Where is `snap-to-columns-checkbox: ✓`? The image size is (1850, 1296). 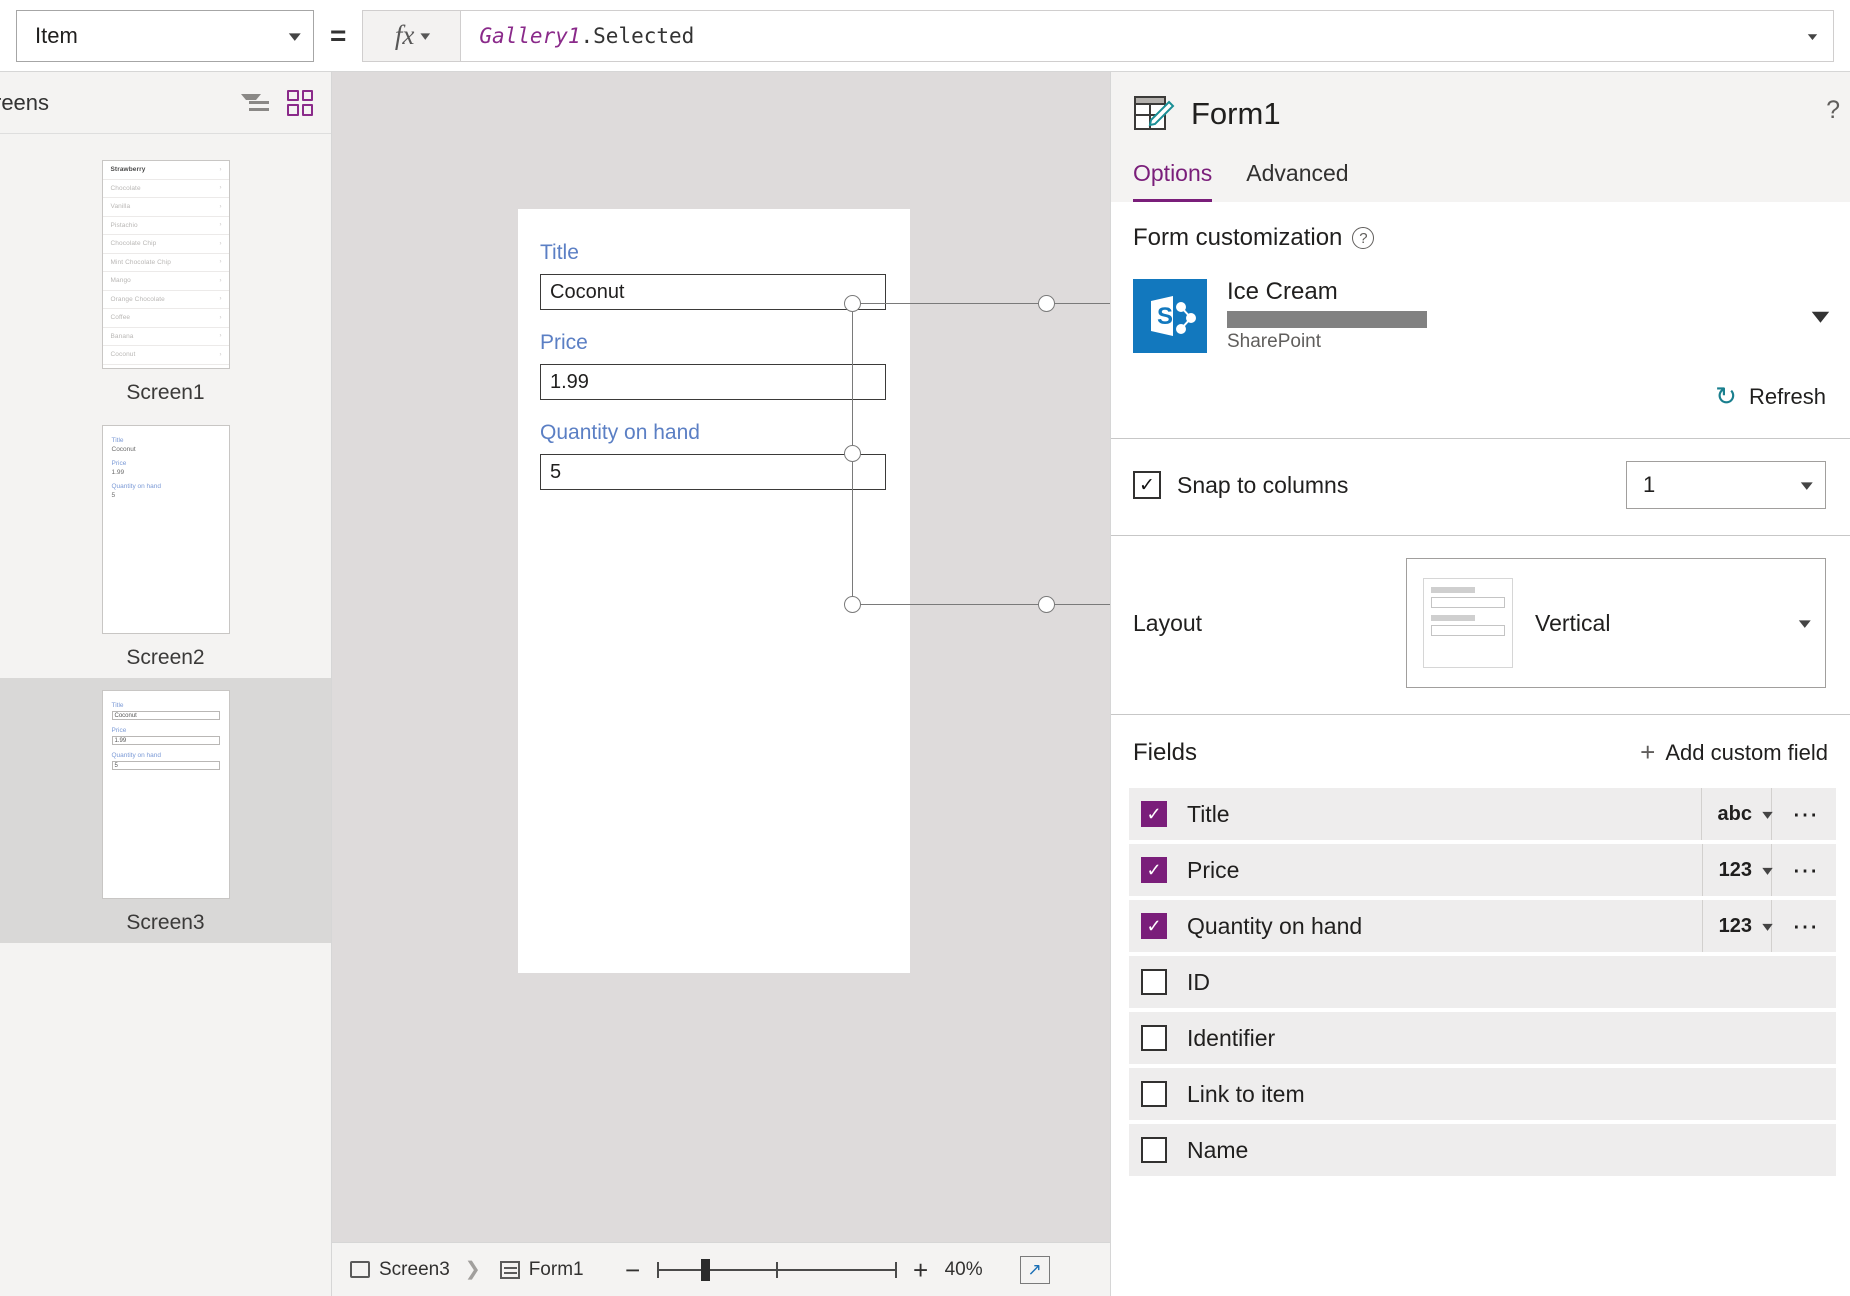
snap-to-columns-checkbox: ✓ is located at coordinates (1147, 485).